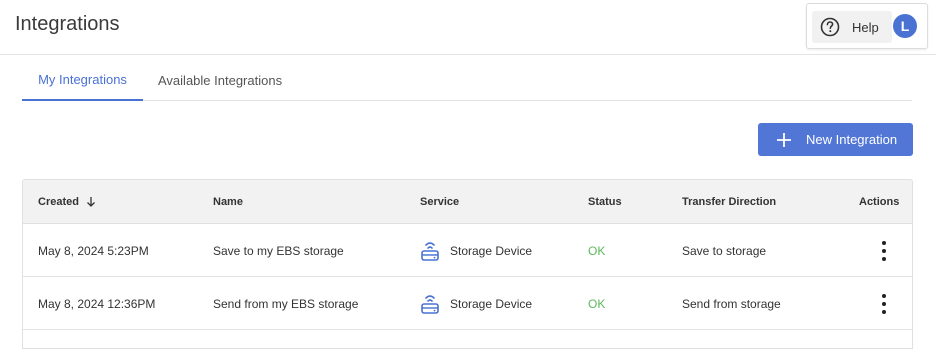  I want to click on column-label-created: Created, so click(58, 202).